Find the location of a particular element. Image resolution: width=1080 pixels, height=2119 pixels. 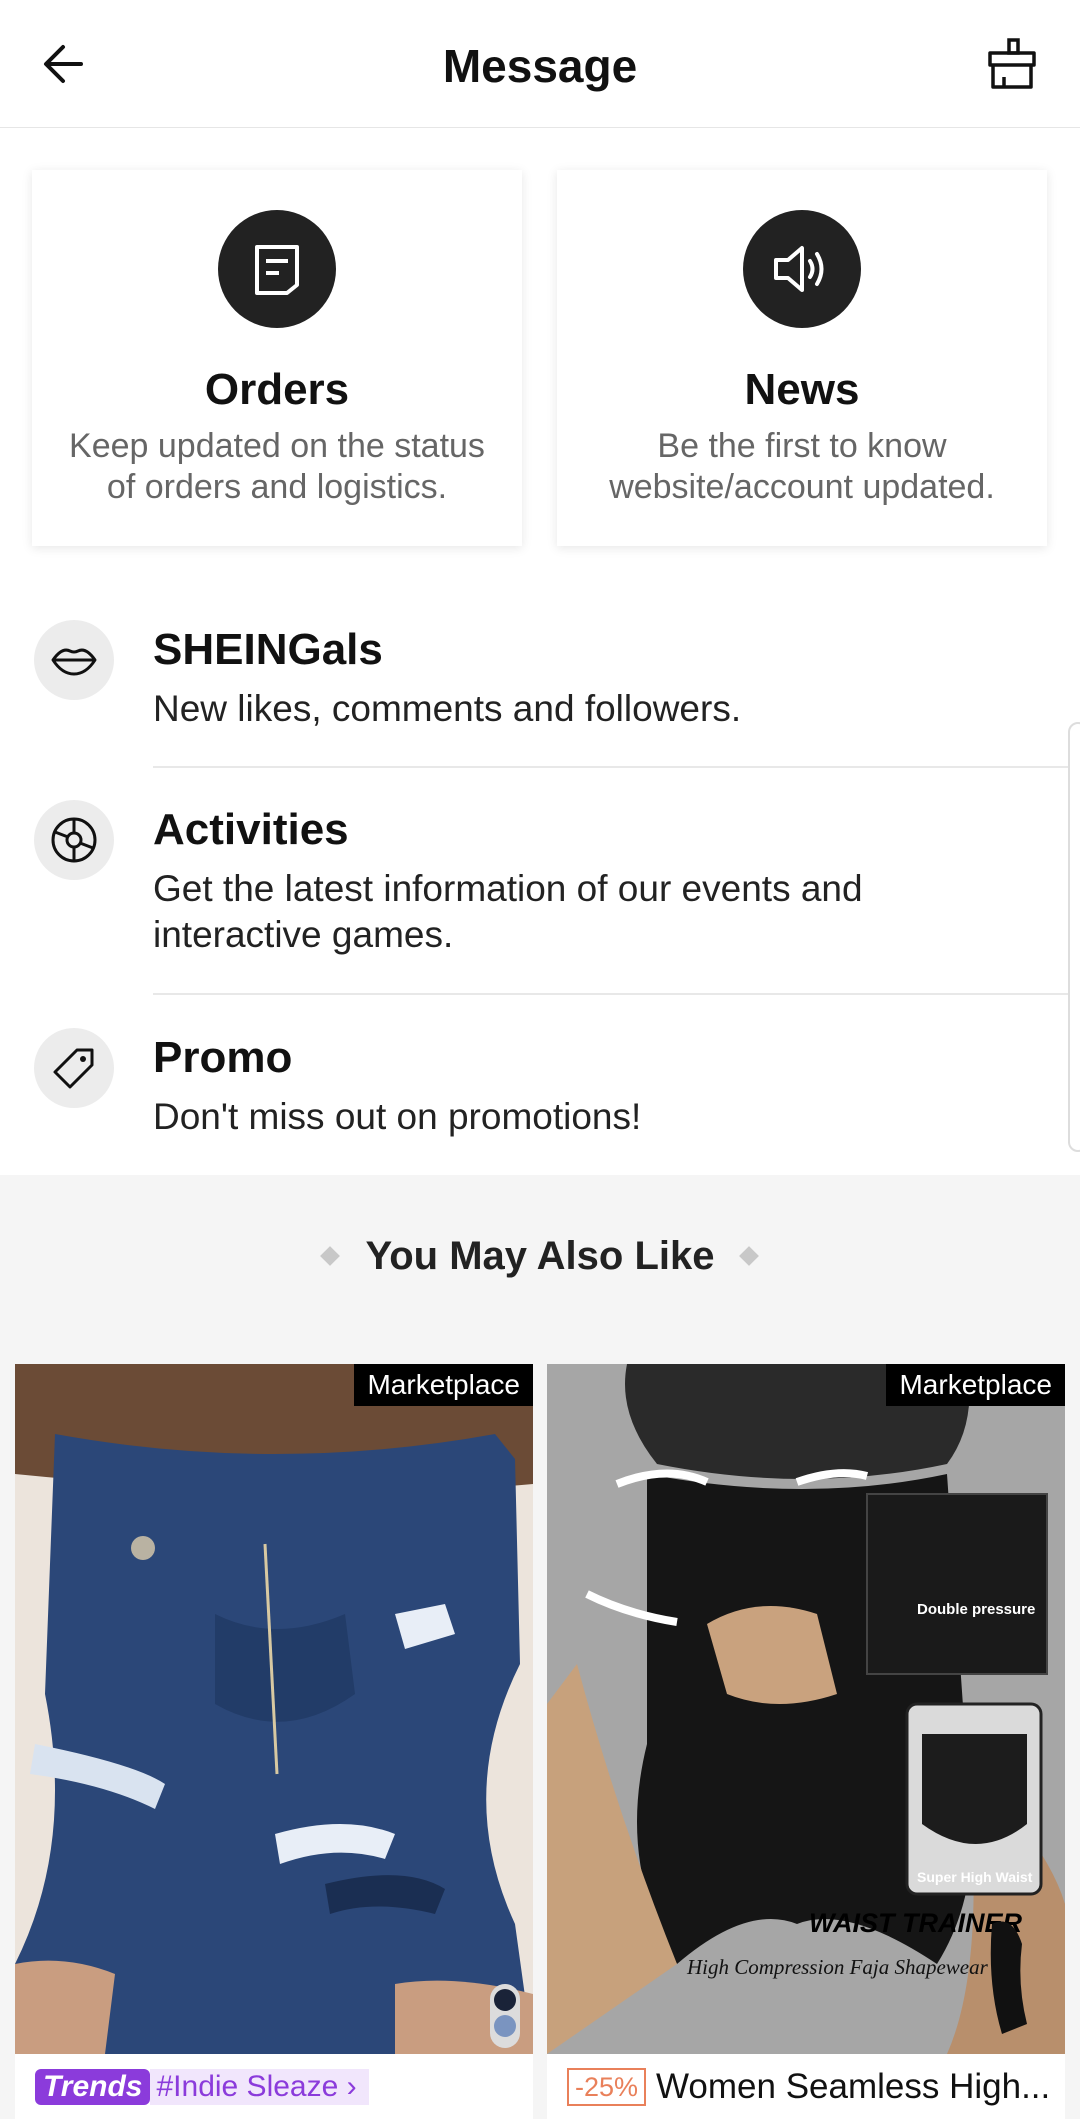

product-image-text: WAIST TRAINER is located at coordinates (915, 1923).